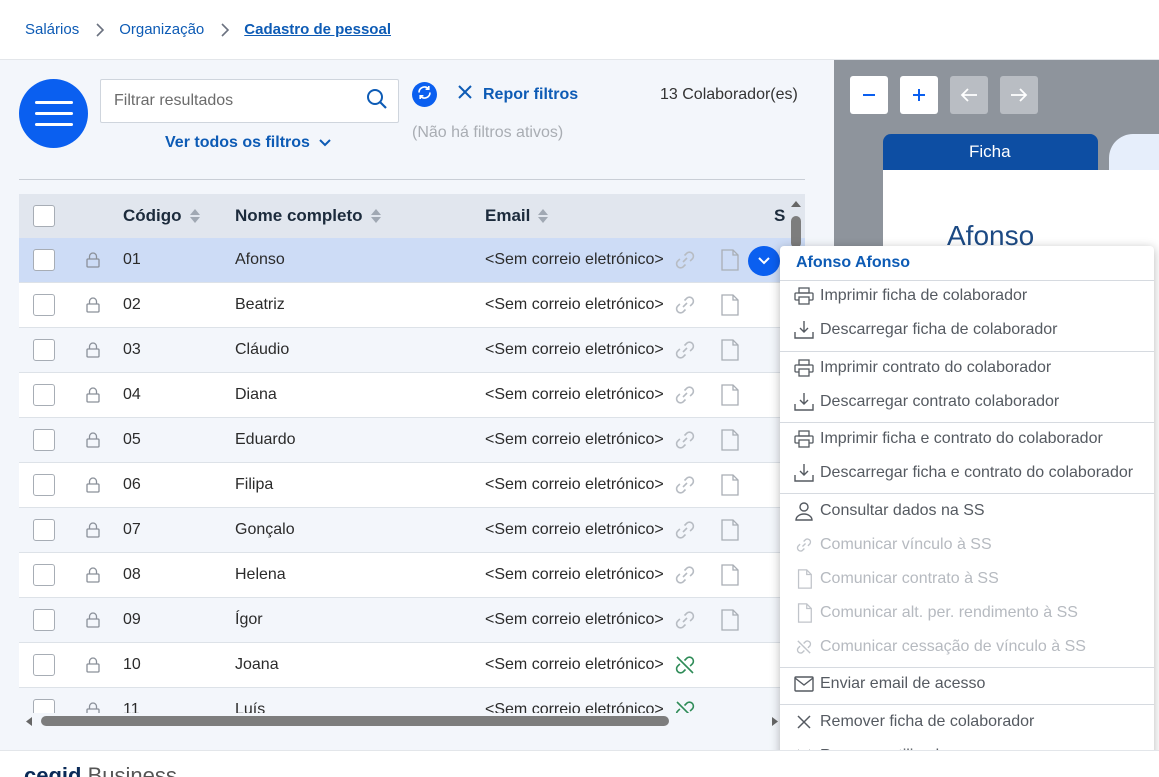  Describe the element at coordinates (308, 216) in the screenshot. I see `column-header-name: Nome completo` at that location.